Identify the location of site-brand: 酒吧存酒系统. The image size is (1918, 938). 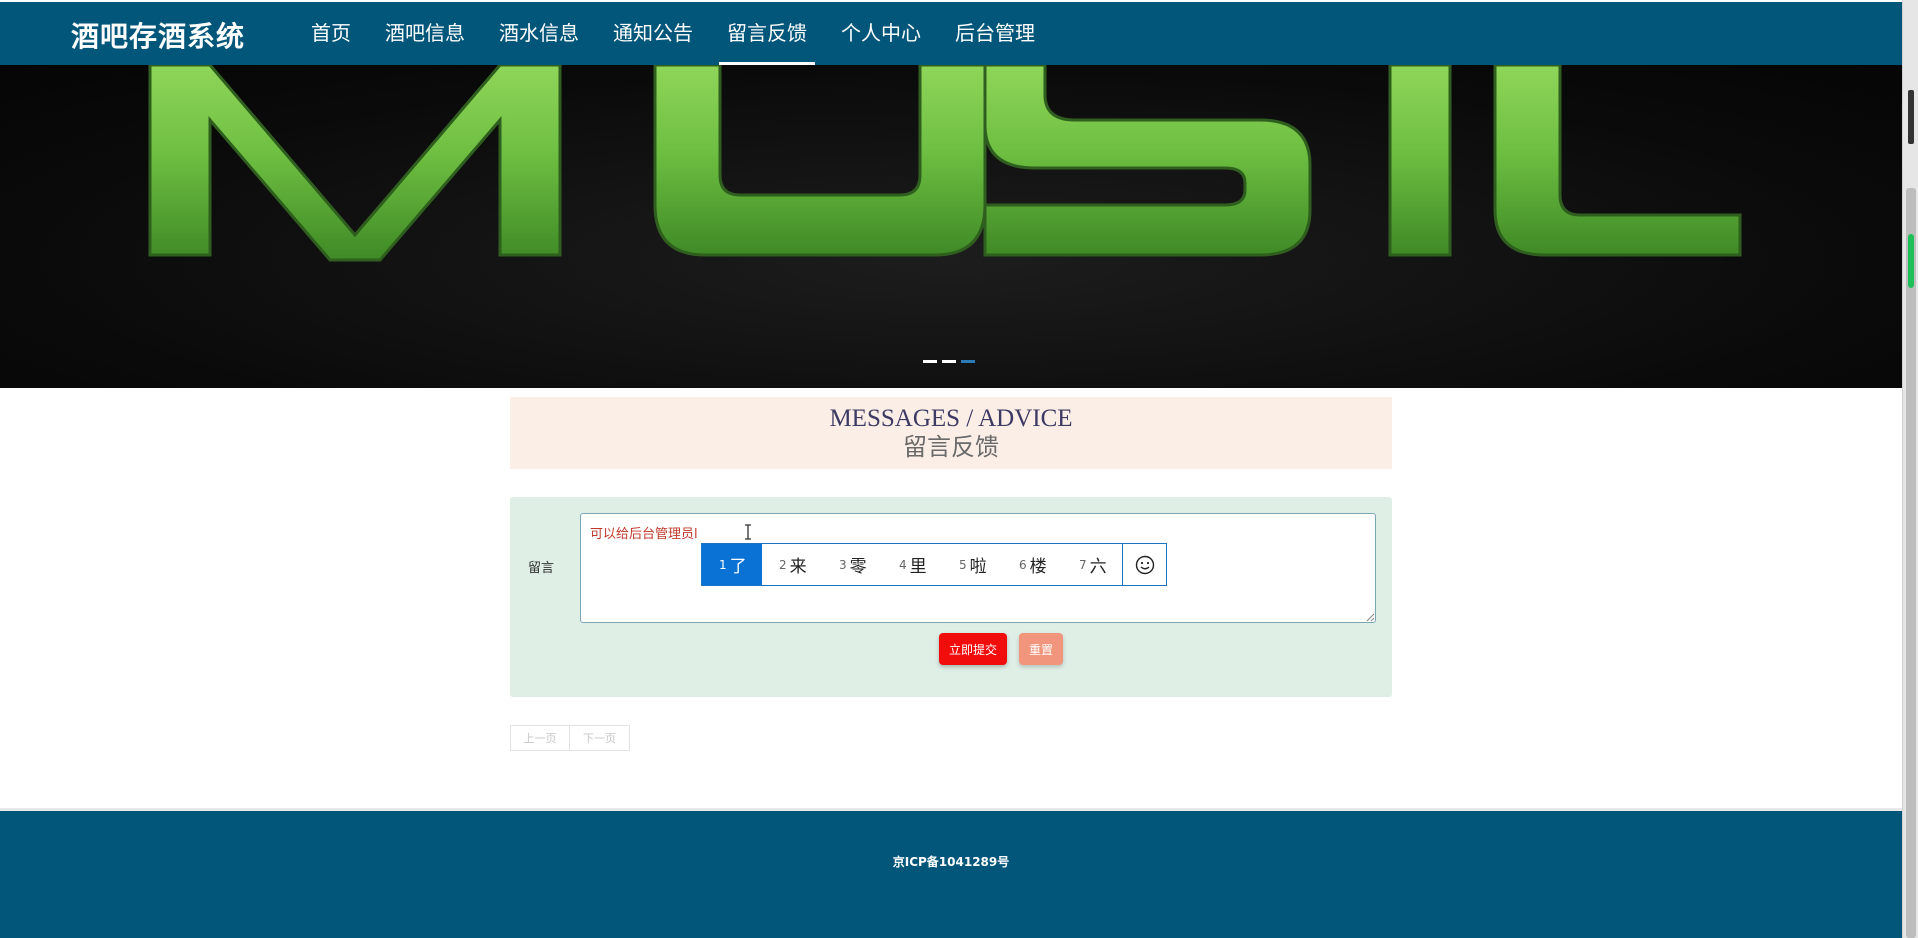
(158, 35).